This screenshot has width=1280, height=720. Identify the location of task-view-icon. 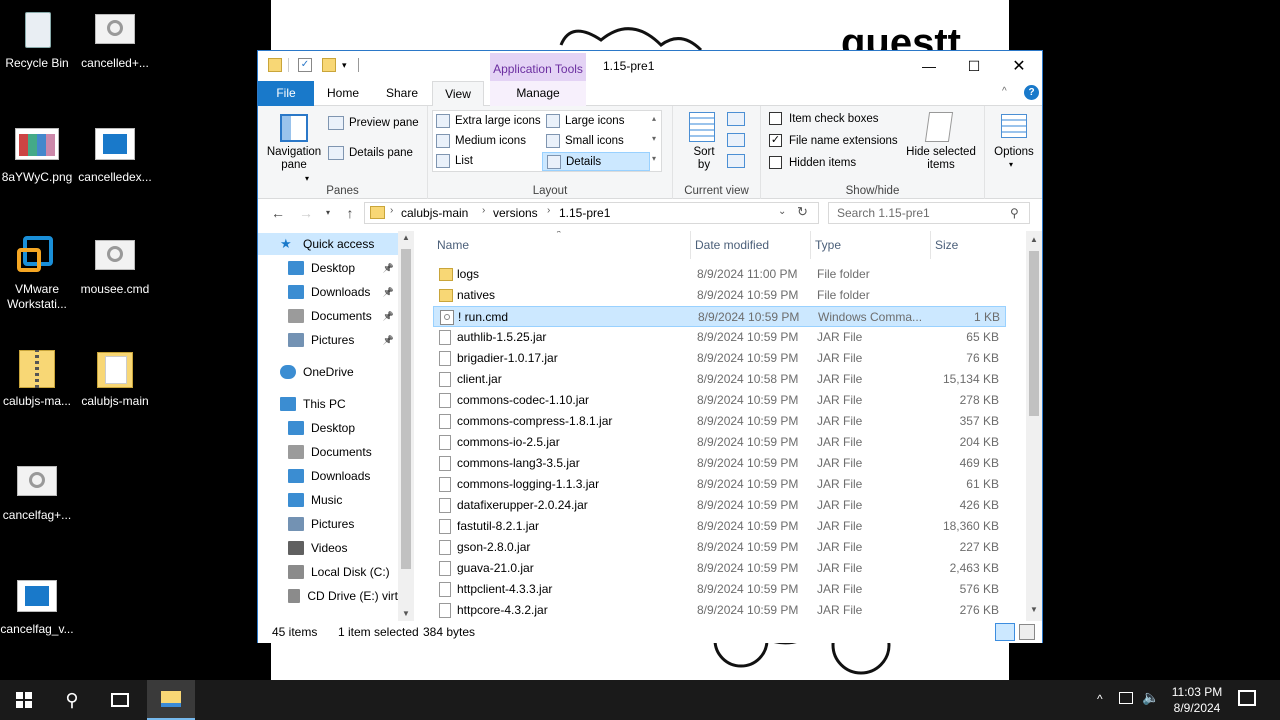
(120, 700).